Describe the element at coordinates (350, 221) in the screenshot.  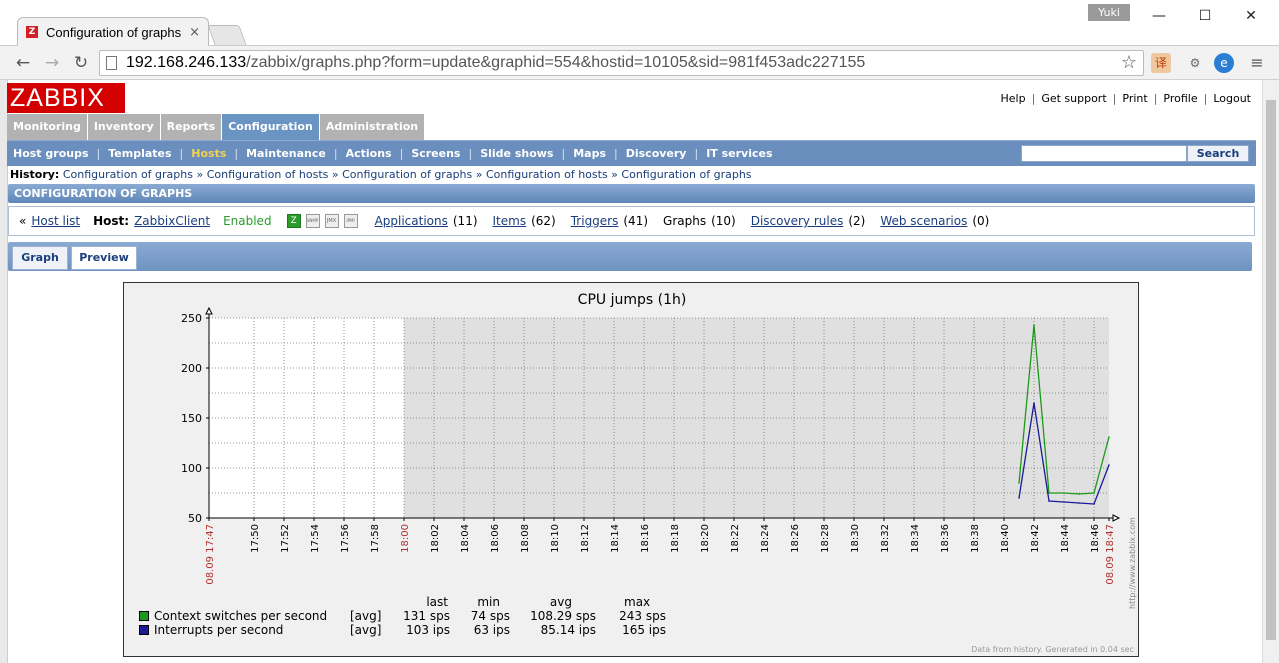
I see `ipmi-icon: IPMI` at that location.